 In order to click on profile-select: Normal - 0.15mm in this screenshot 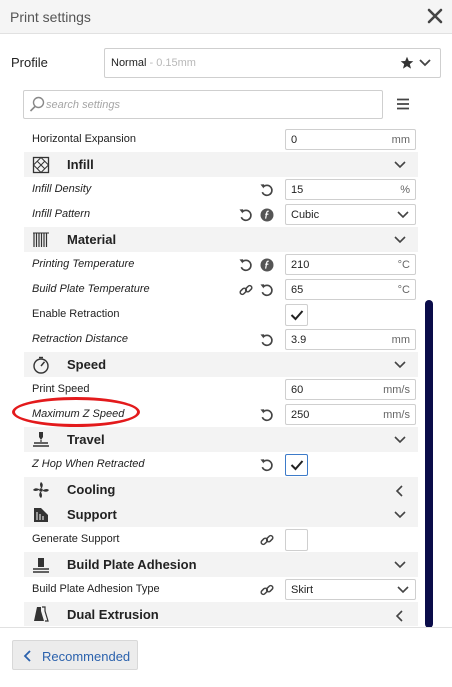, I will do `click(272, 63)`.